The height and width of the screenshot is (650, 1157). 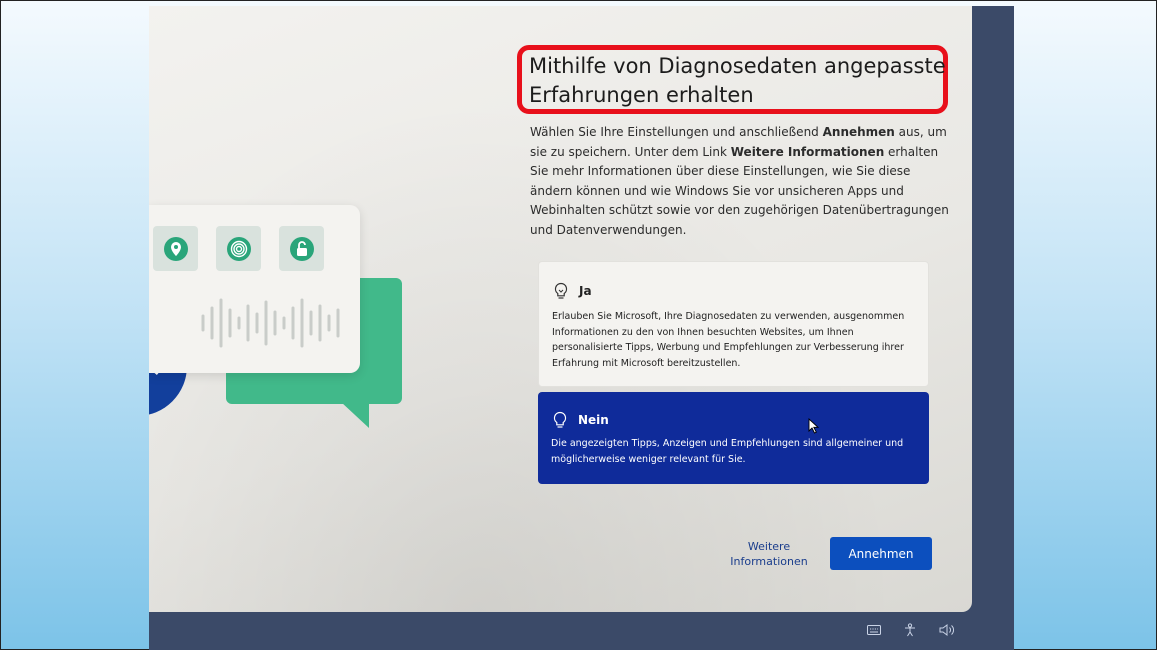 What do you see at coordinates (874, 630) in the screenshot?
I see `keyboard-icon` at bounding box center [874, 630].